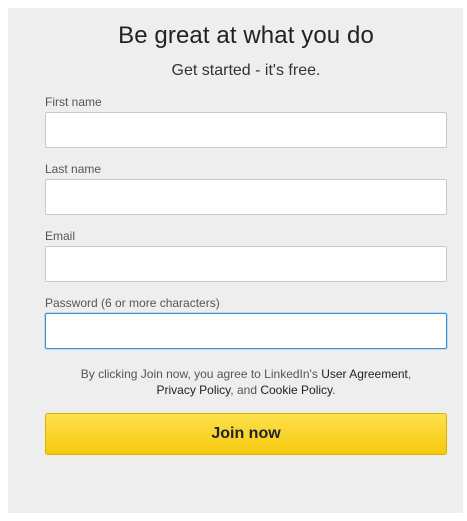  What do you see at coordinates (334, 390) in the screenshot?
I see `agreement-suffix: .` at bounding box center [334, 390].